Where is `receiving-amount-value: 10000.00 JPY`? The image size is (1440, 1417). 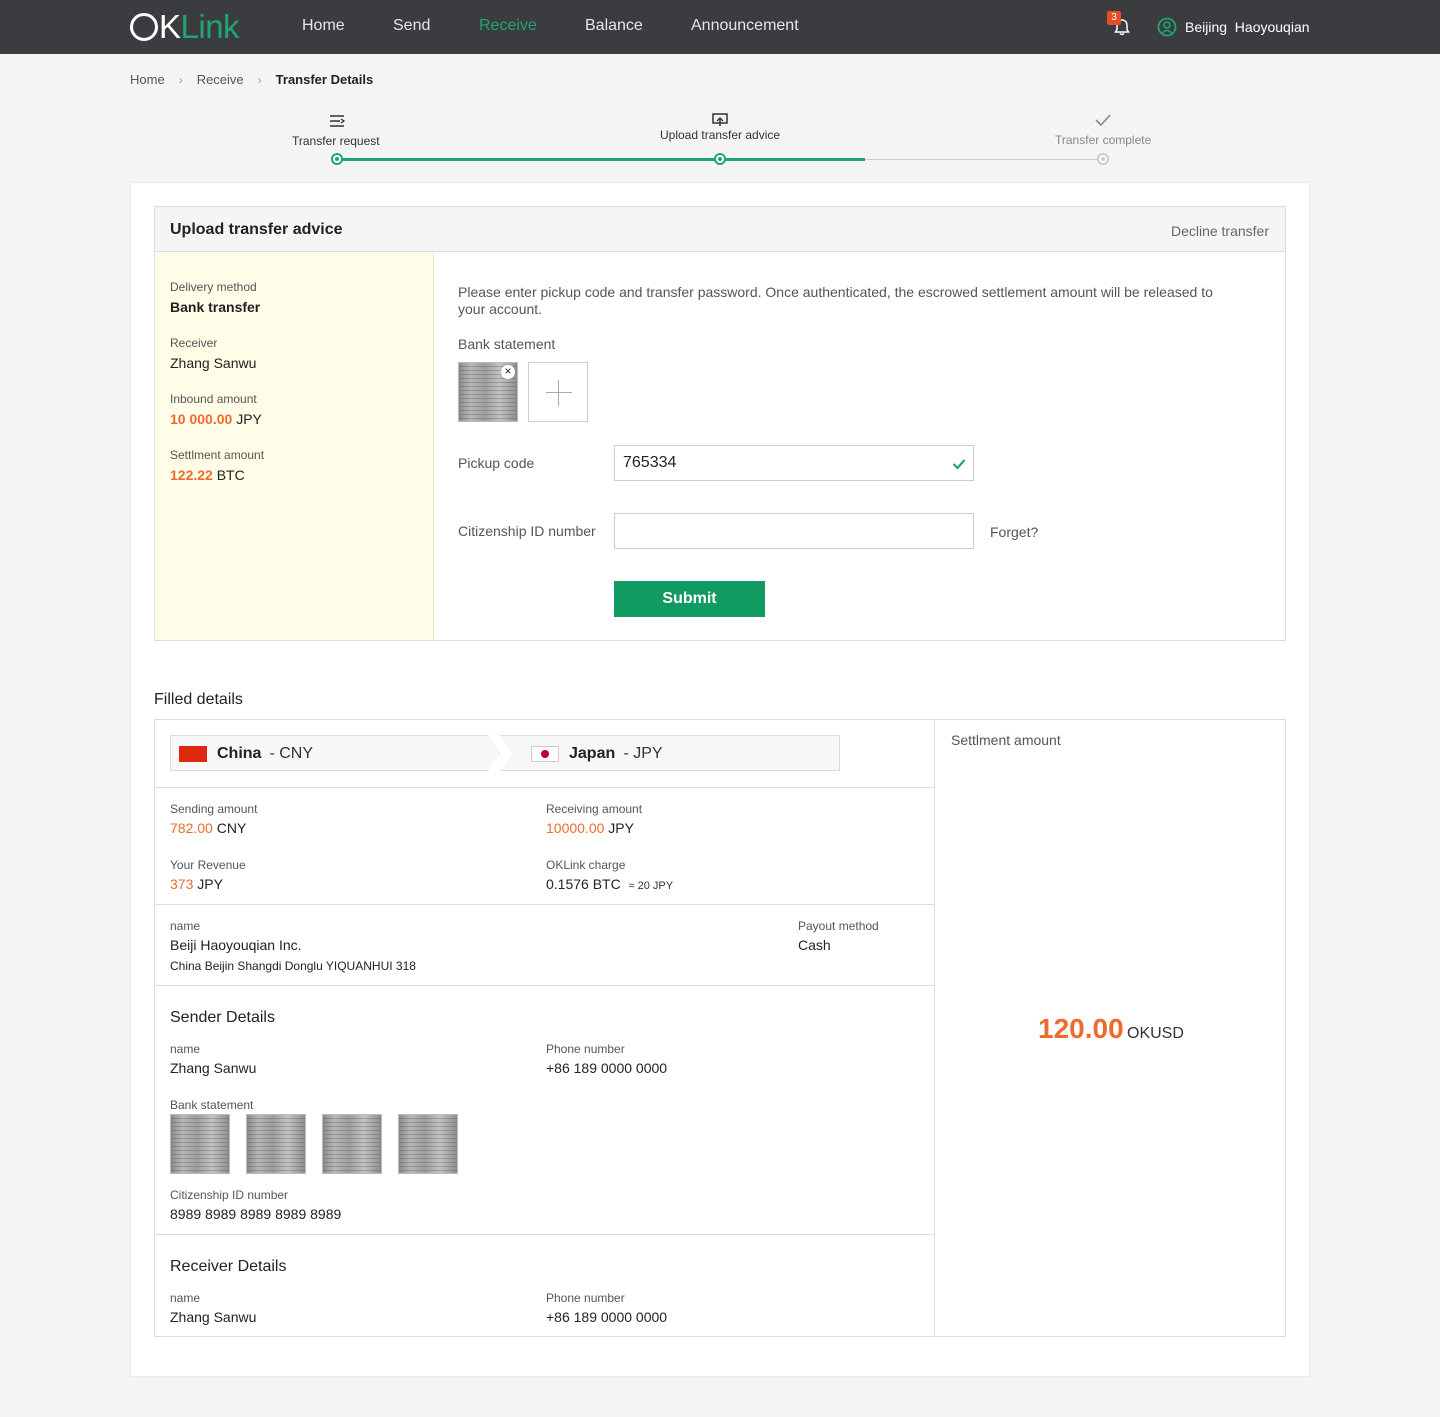
receiving-amount-value: 10000.00 JPY is located at coordinates (590, 828).